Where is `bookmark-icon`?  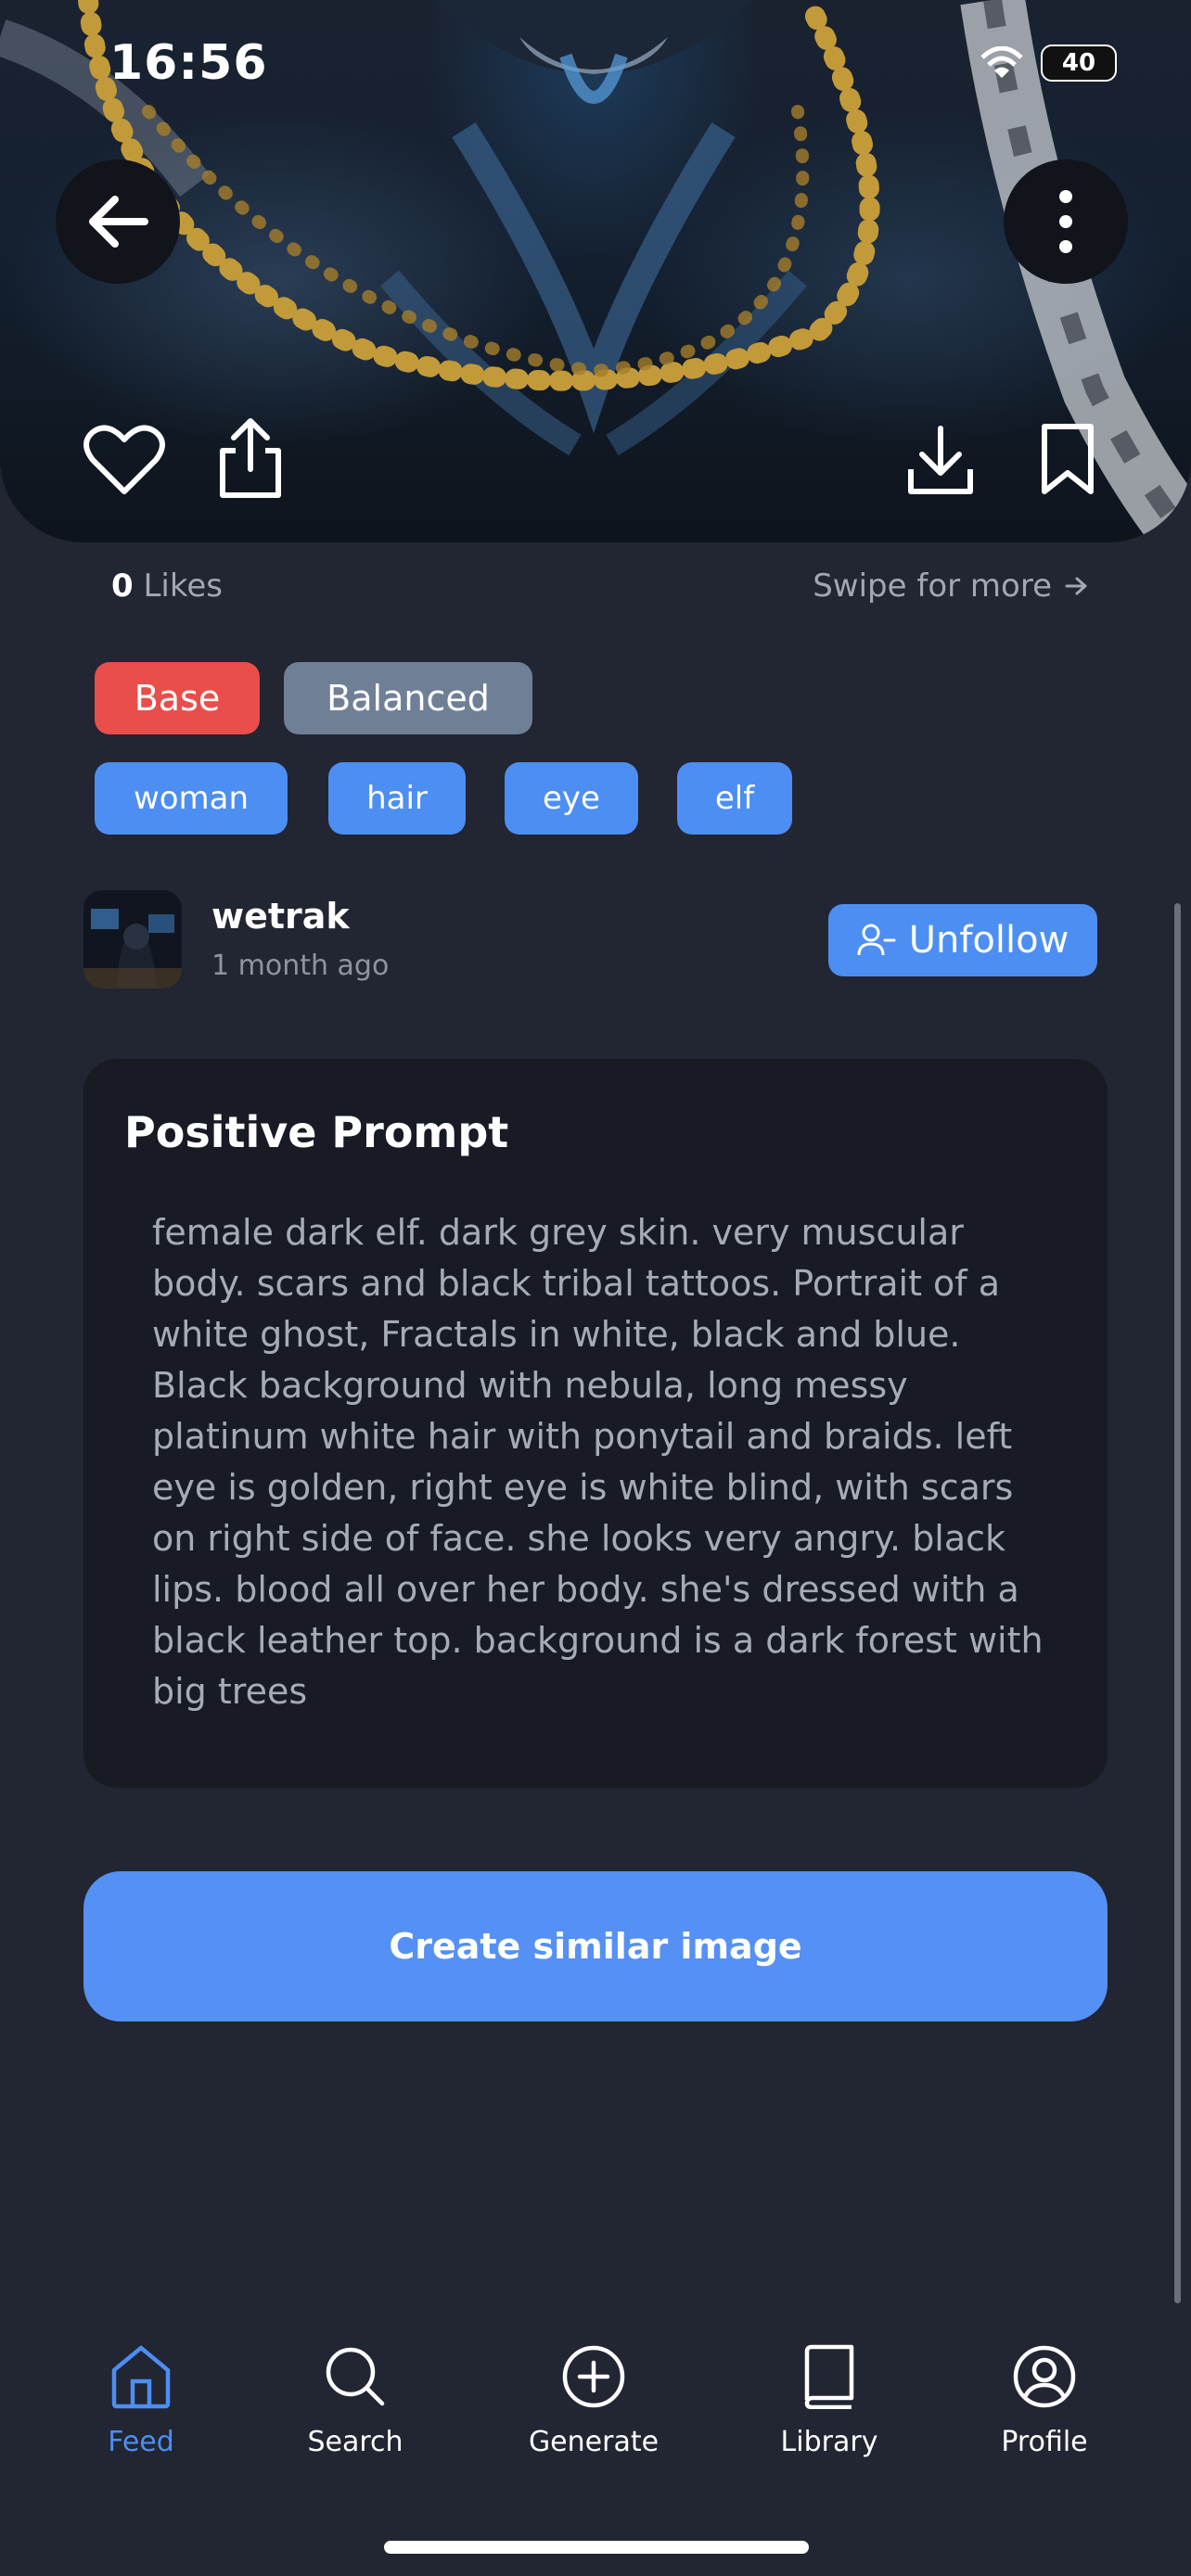 bookmark-icon is located at coordinates (1067, 460).